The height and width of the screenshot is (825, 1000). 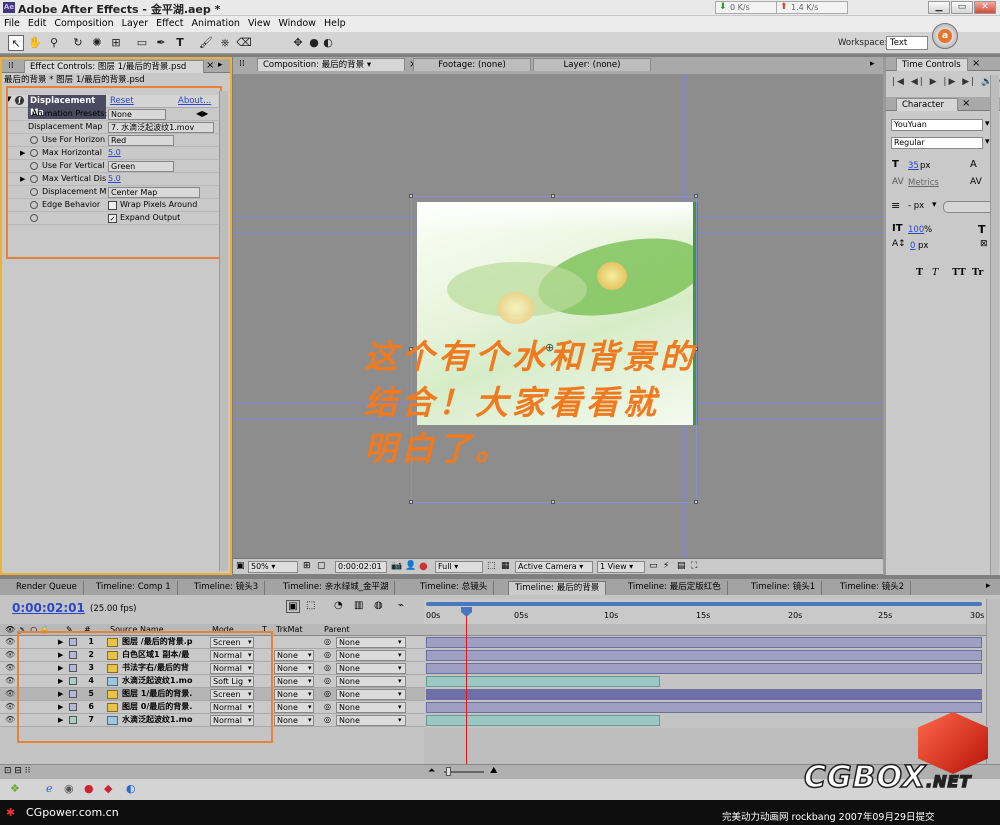 What do you see at coordinates (666, 566) in the screenshot?
I see `fast-previews-icon: ⚡` at bounding box center [666, 566].